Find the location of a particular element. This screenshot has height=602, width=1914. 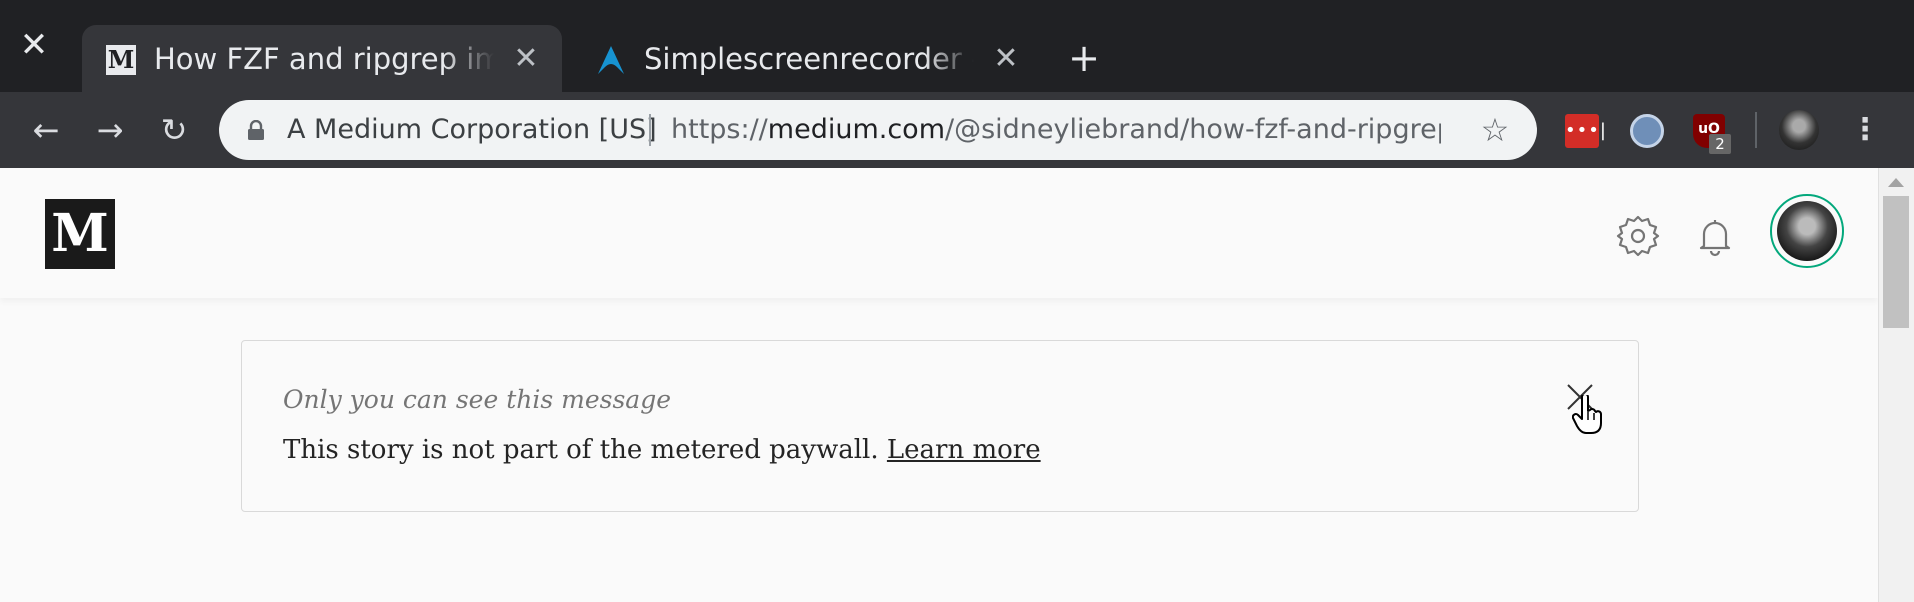

toolbar-divider is located at coordinates (1756, 130).